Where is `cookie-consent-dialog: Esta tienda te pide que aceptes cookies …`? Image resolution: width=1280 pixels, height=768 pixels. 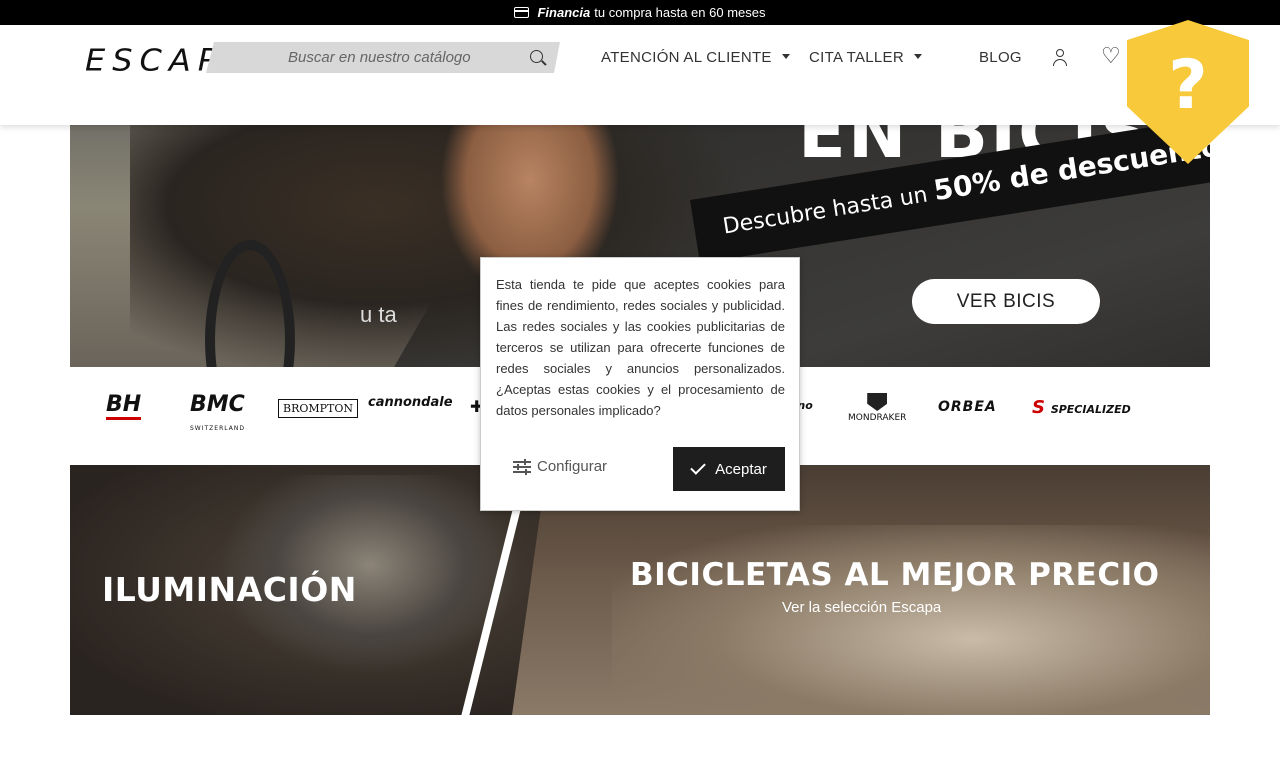 cookie-consent-dialog: Esta tienda te pide que aceptes cookies … is located at coordinates (640, 384).